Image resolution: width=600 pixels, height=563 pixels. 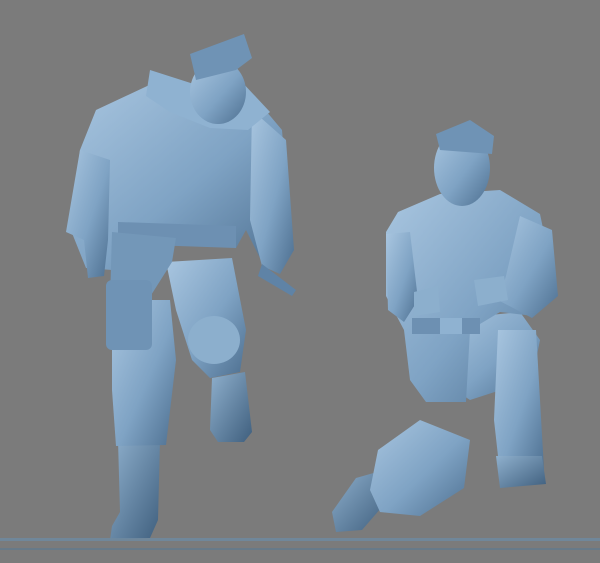 What do you see at coordinates (214, 340) in the screenshot?
I see `knee` at bounding box center [214, 340].